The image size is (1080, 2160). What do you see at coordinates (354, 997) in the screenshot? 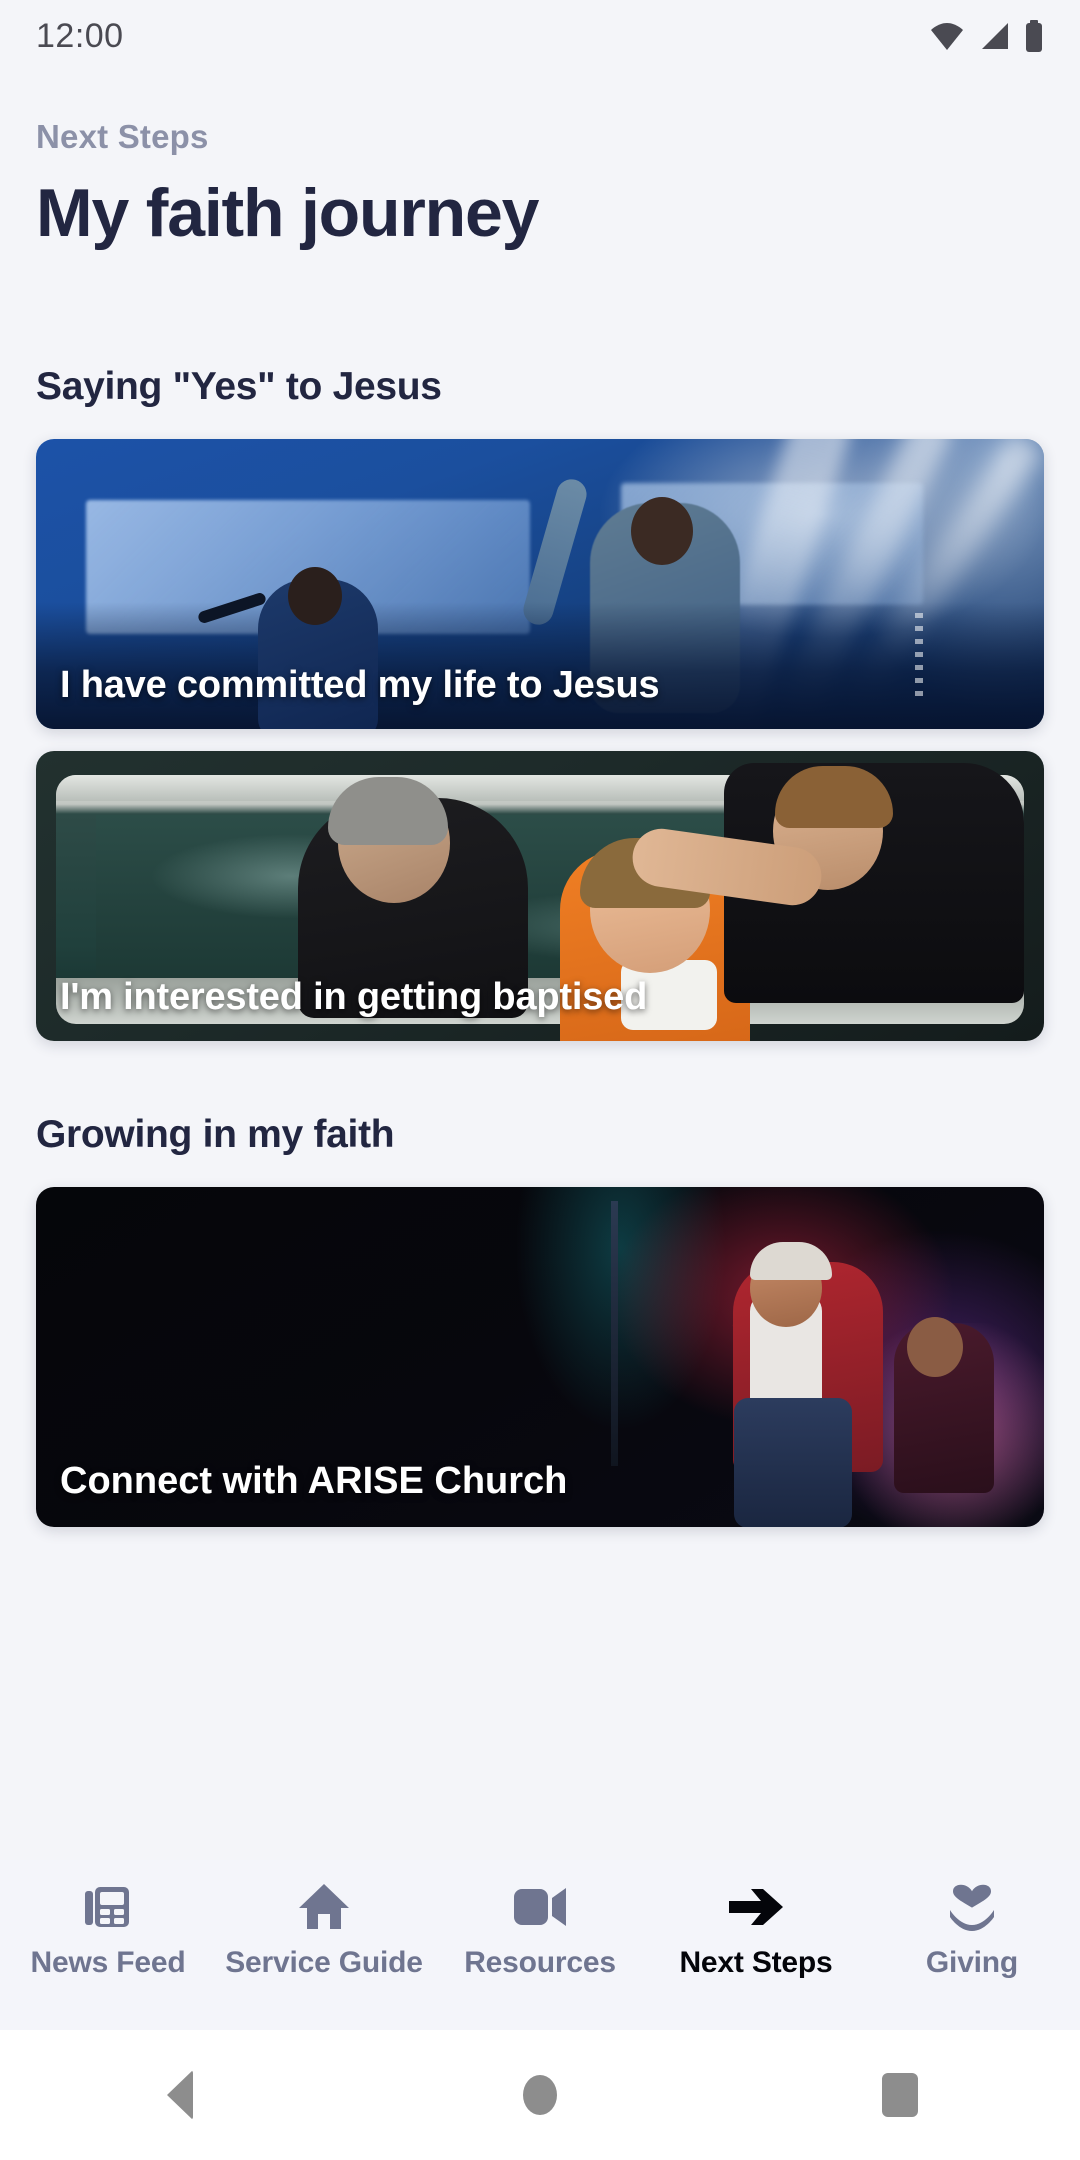
I see `card-caption: I'm interested in getting baptised` at bounding box center [354, 997].